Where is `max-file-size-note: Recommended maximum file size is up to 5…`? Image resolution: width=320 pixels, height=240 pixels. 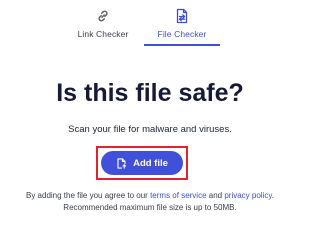
max-file-size-note: Recommended maximum file size is up to 5… is located at coordinates (150, 207).